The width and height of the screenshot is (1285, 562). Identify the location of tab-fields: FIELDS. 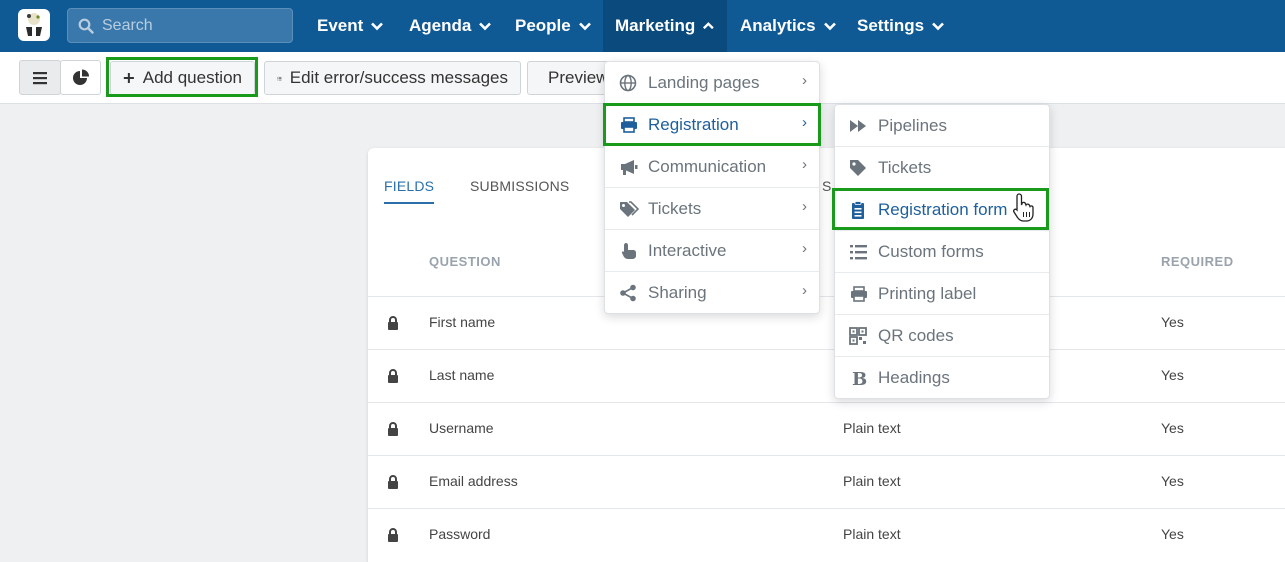
(409, 191).